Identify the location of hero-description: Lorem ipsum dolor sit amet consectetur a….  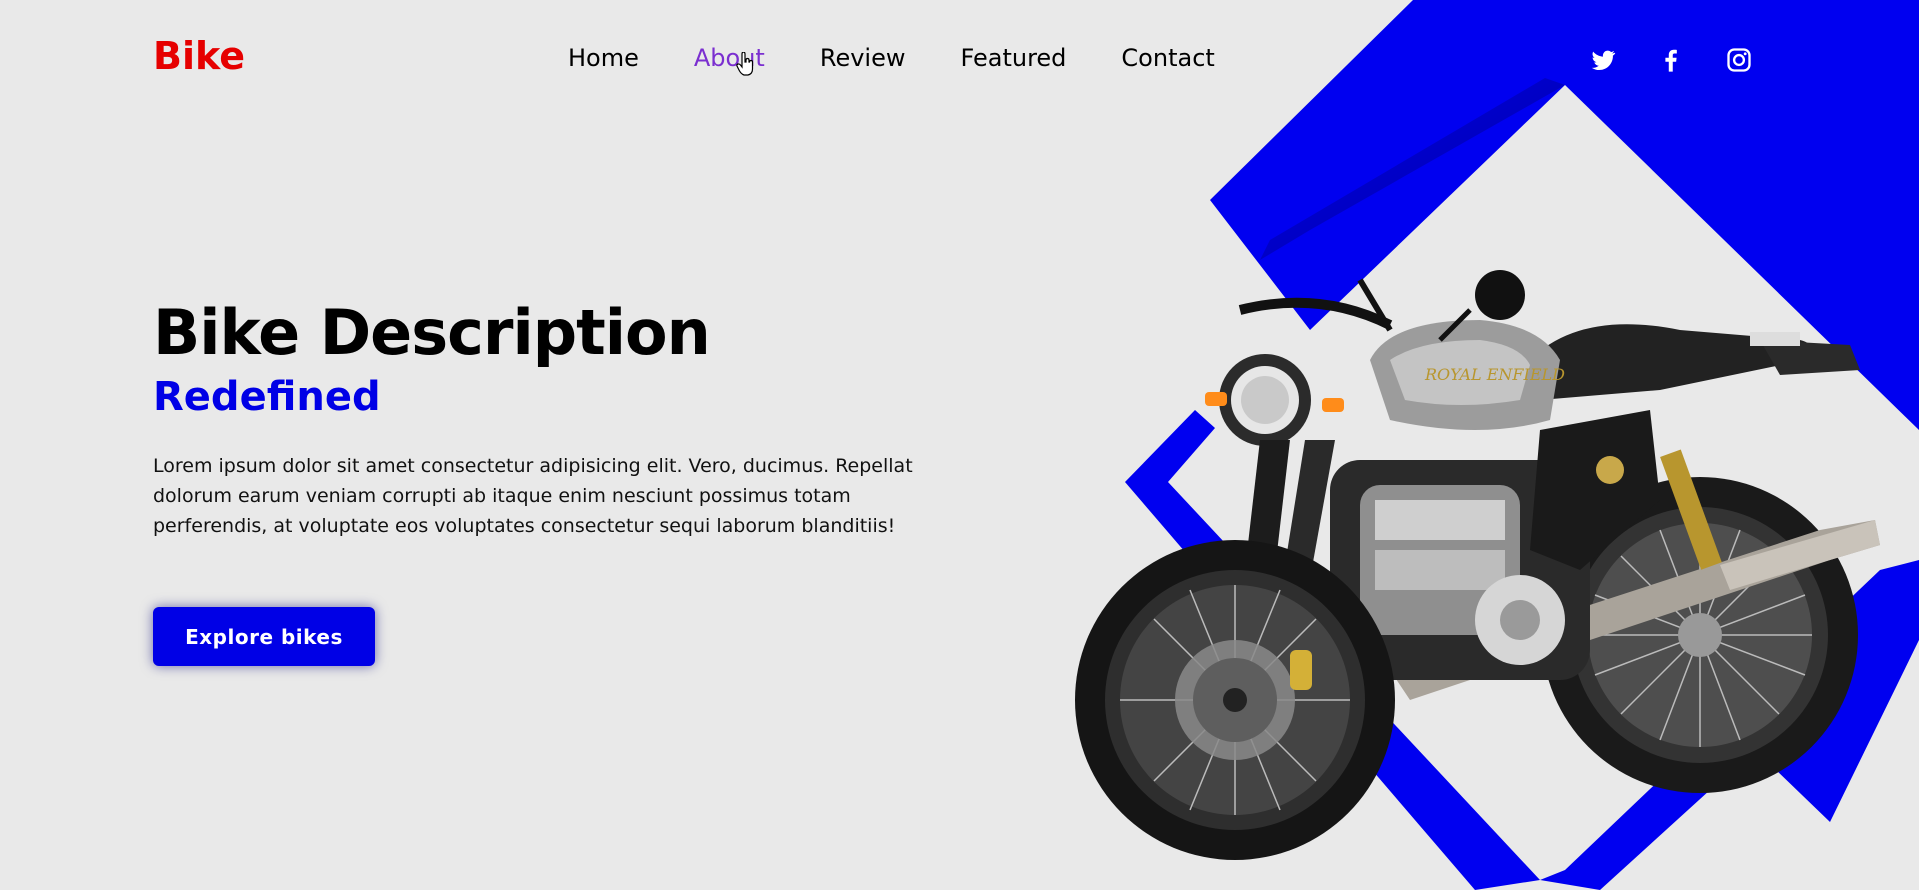
(533, 496).